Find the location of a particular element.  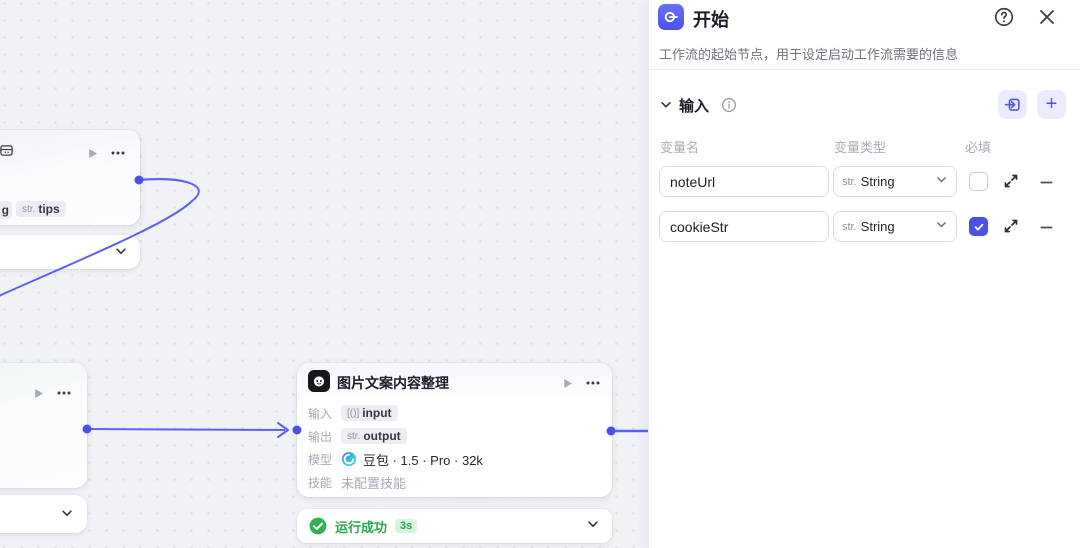

object-type-icon: [()] is located at coordinates (353, 413).